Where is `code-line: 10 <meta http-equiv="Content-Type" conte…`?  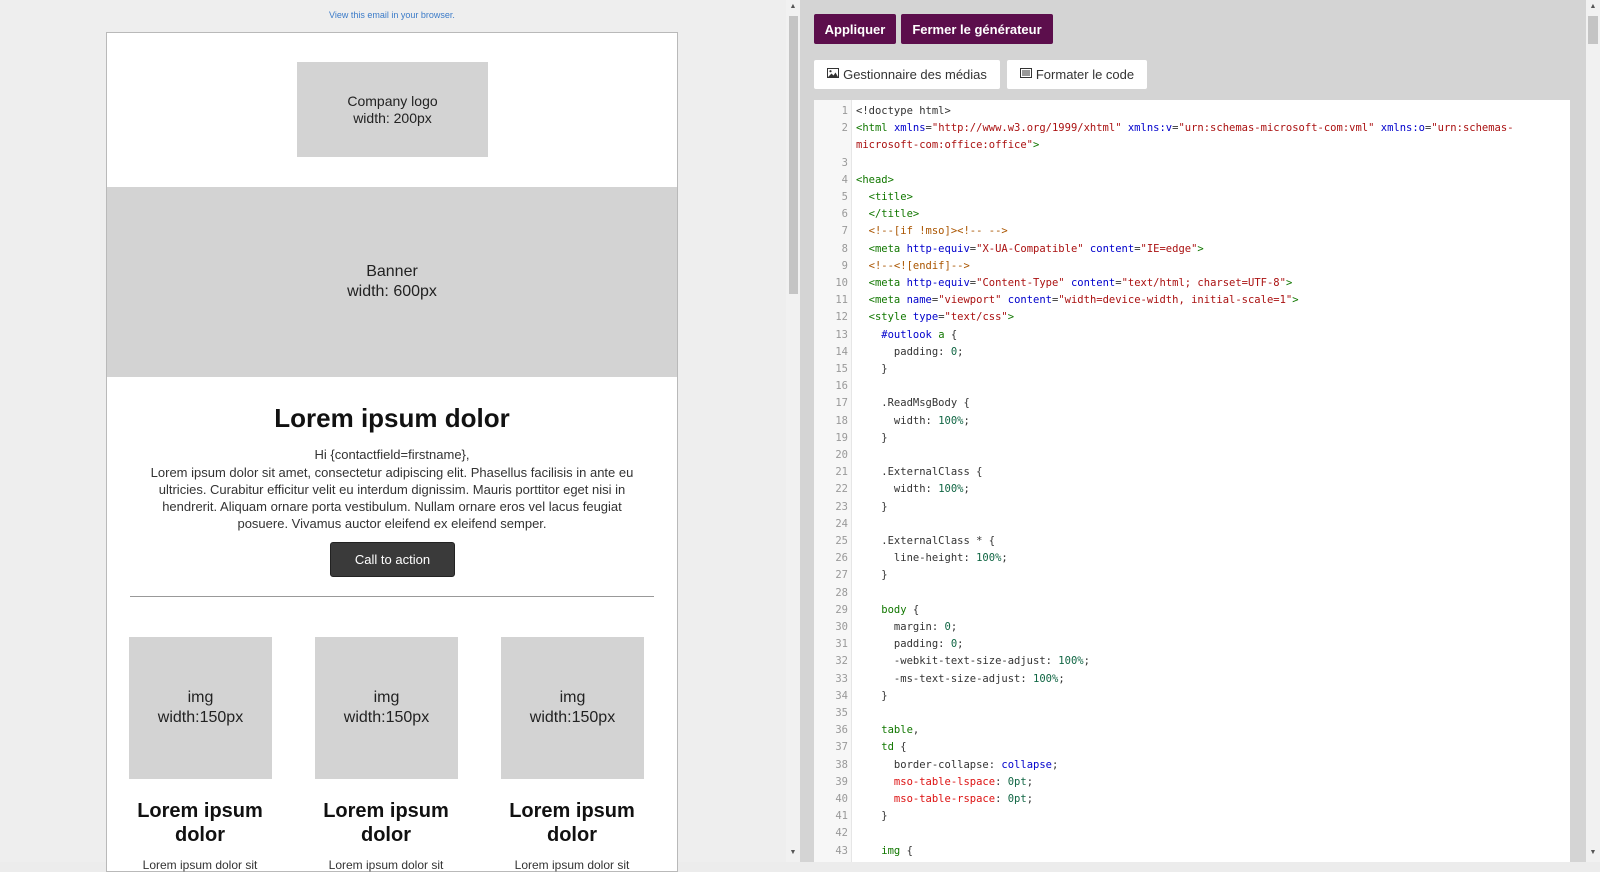 code-line: 10 <meta http-equiv="Content-Type" conte… is located at coordinates (1192, 283).